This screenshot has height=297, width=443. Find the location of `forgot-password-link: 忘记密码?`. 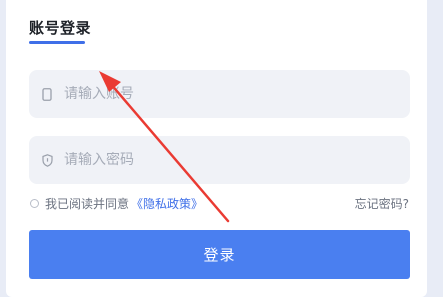

forgot-password-link: 忘记密码? is located at coordinates (382, 203).